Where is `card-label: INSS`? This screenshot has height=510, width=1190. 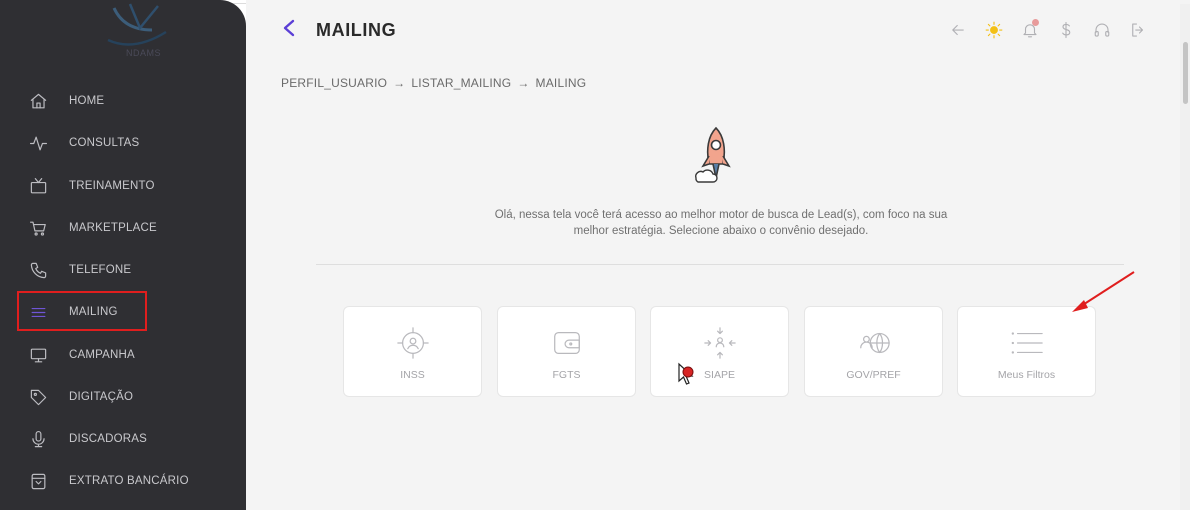 card-label: INSS is located at coordinates (412, 375).